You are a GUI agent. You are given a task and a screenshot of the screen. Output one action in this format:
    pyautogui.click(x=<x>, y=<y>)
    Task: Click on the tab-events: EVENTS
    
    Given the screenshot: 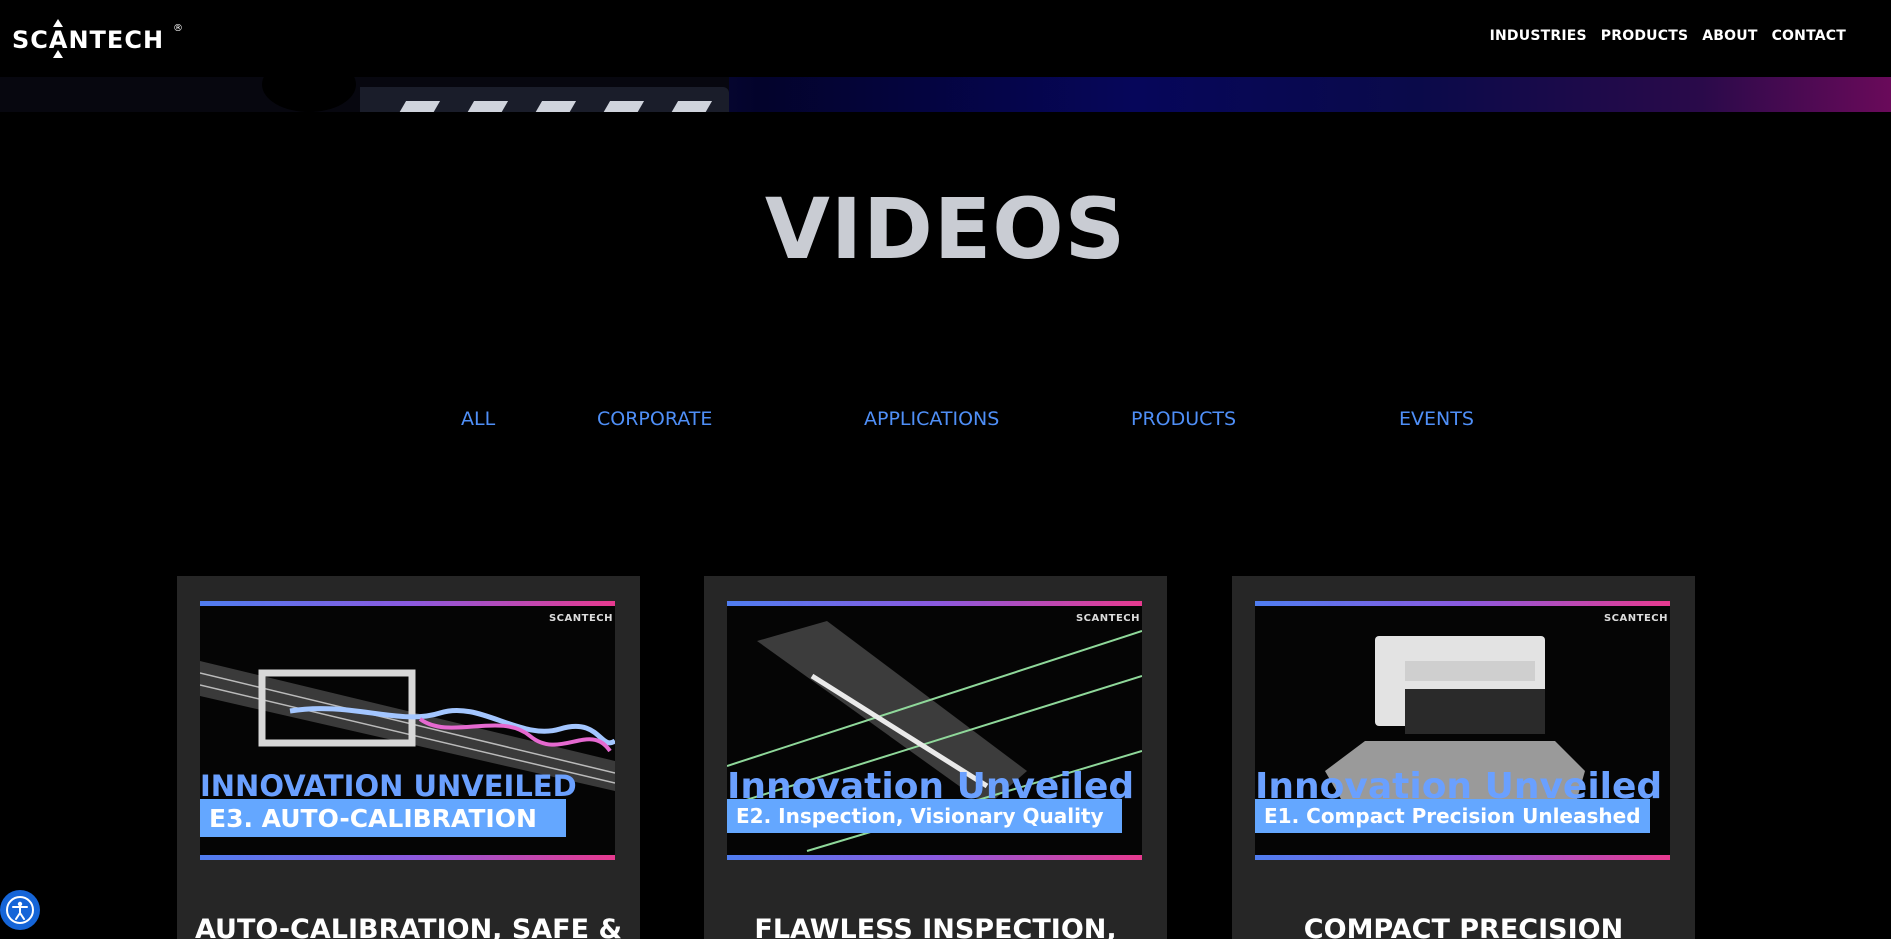 What is the action you would take?
    pyautogui.click(x=1436, y=419)
    